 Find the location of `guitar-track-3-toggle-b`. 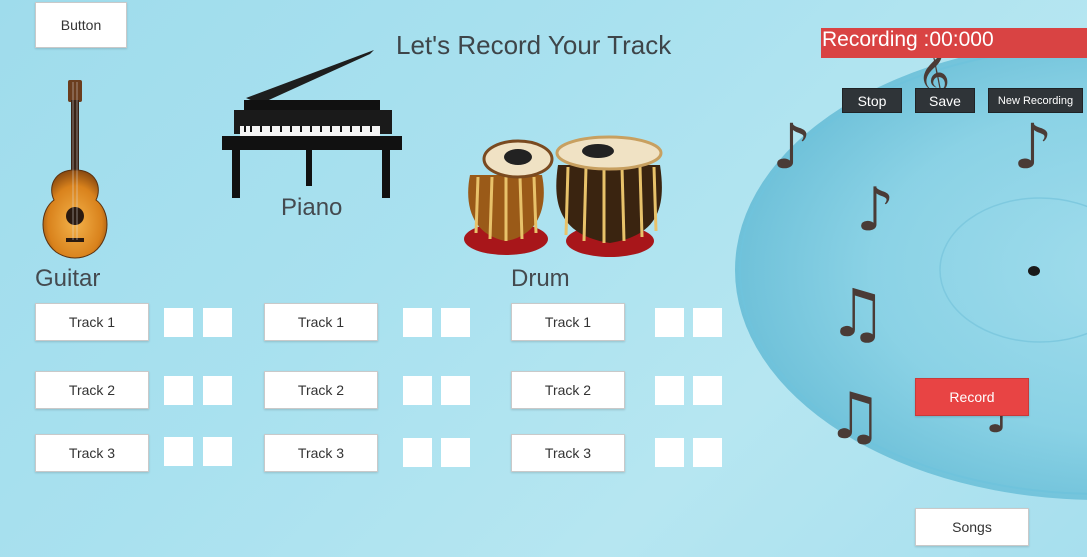

guitar-track-3-toggle-b is located at coordinates (217, 451).